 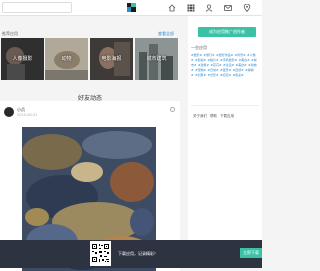 I want to click on help-link: 帮助, so click(x=213, y=116).